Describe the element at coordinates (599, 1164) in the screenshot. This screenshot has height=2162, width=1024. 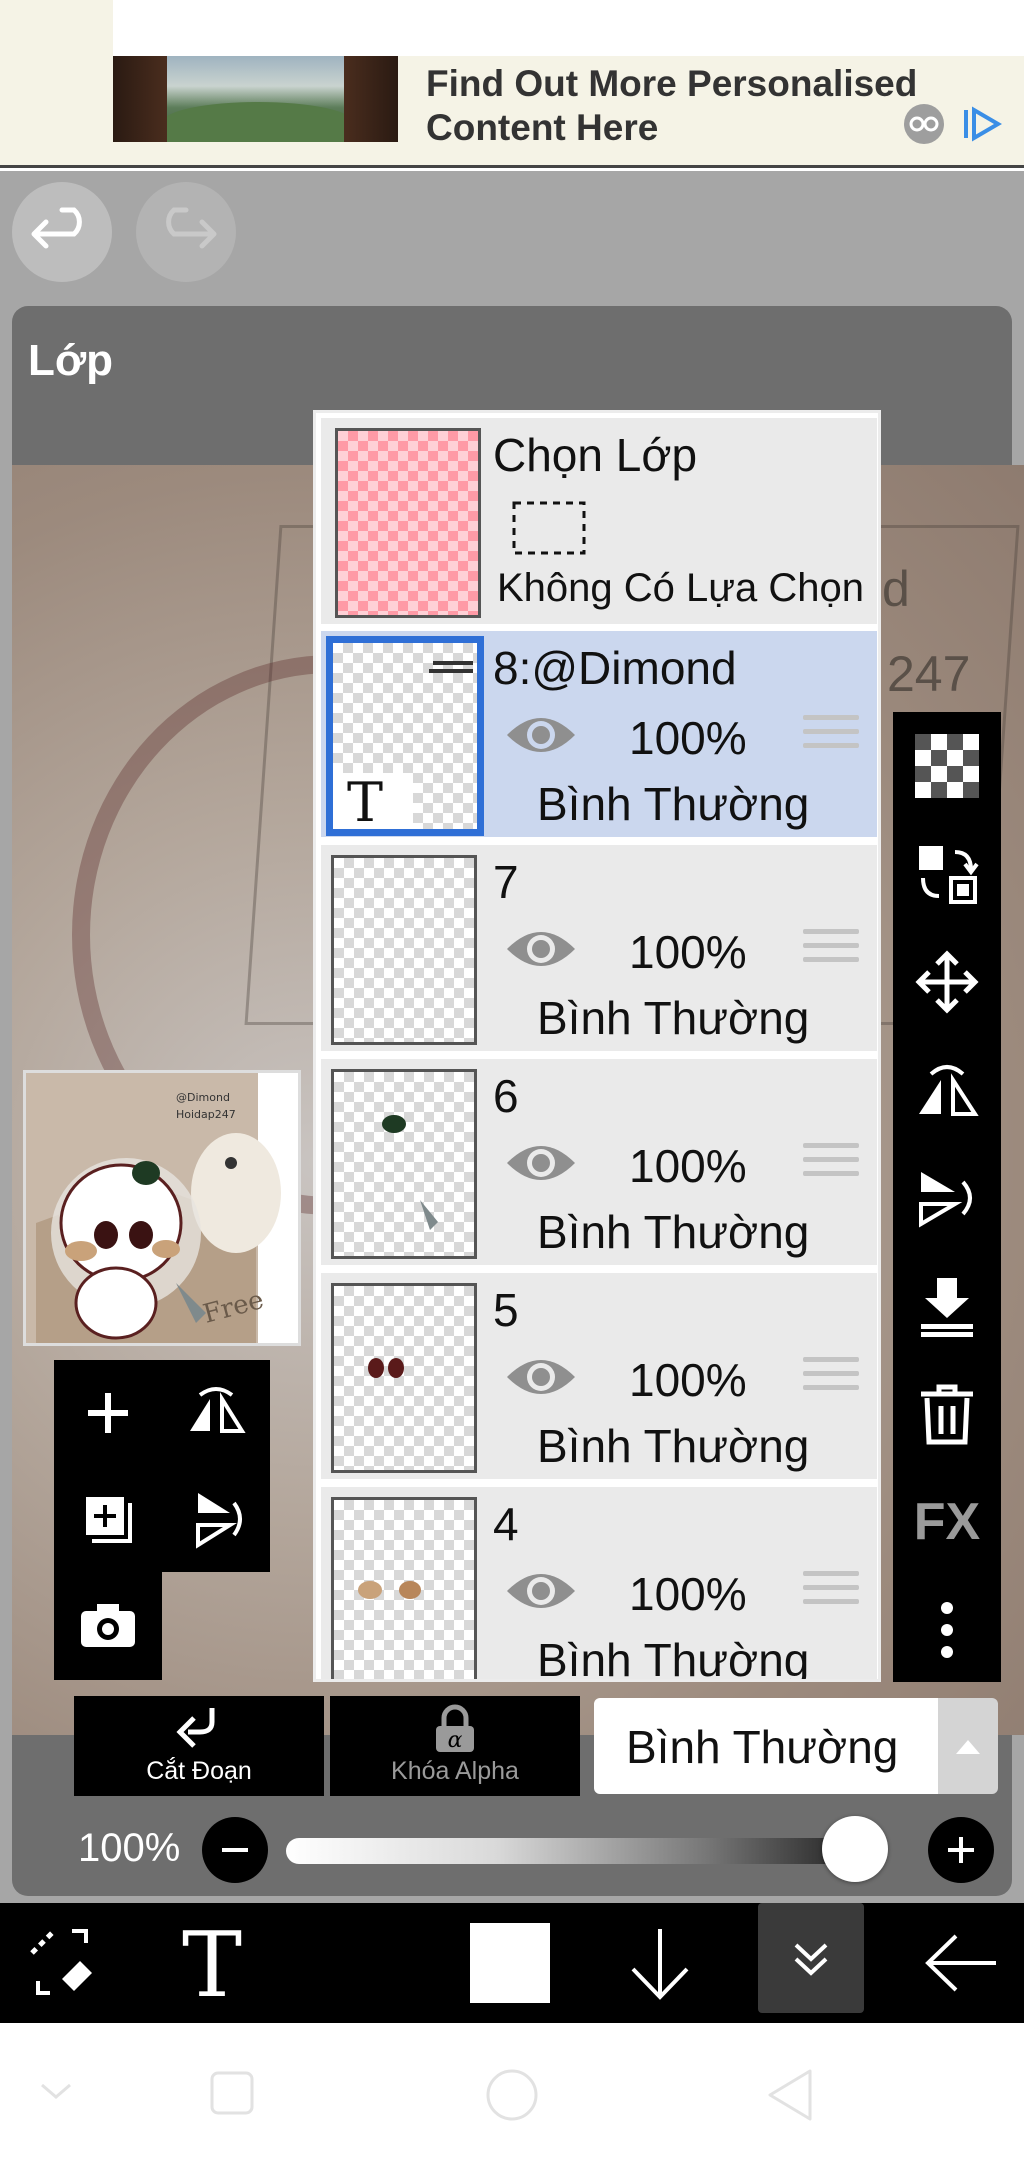
I see `layer-row: 6 100% Bình Thường` at that location.